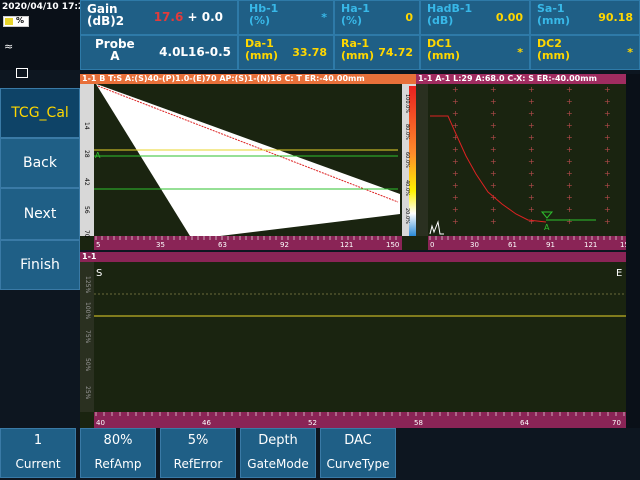 This screenshot has height=480, width=640. What do you see at coordinates (40, 113) in the screenshot?
I see `menu-tcg-cal: TCG_Cal` at bounding box center [40, 113].